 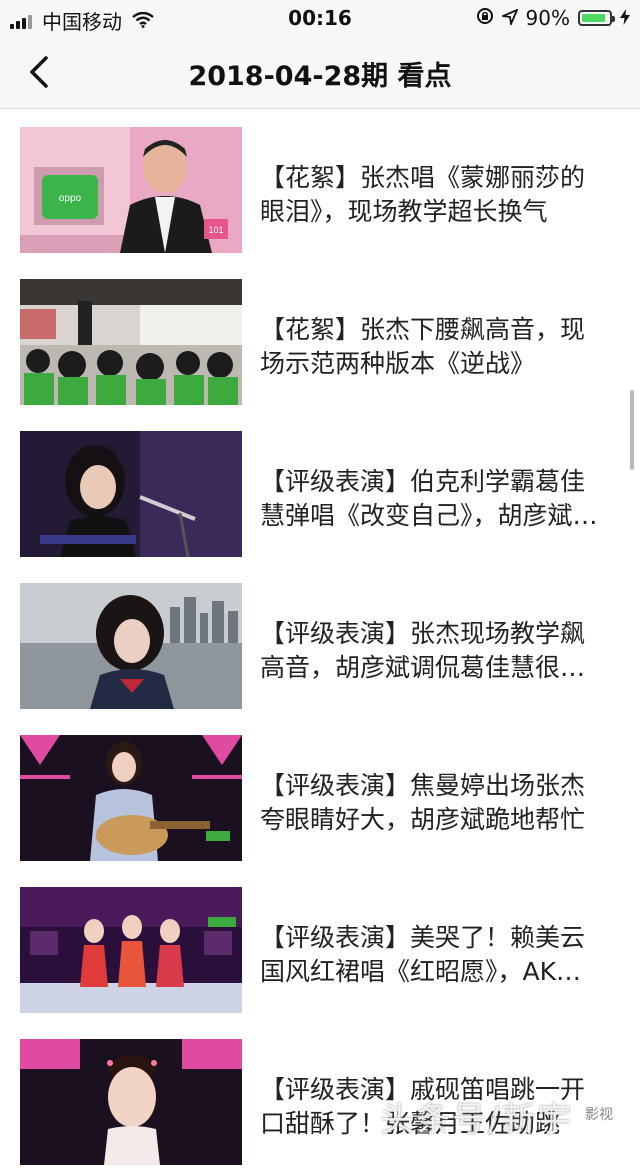 I want to click on battery-icon, so click(x=596, y=18).